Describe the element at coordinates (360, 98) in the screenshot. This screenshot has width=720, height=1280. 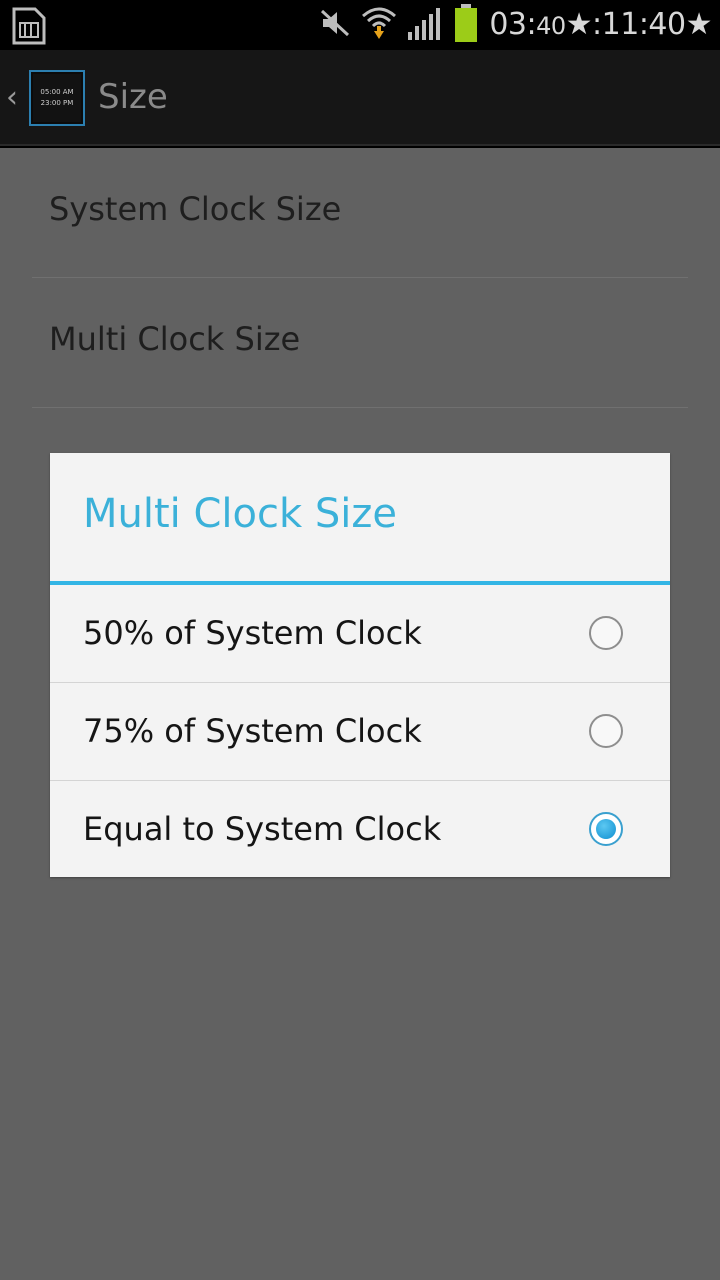
I see `action-bar: ‹ 05:00 AM 23:00 PM Size` at that location.